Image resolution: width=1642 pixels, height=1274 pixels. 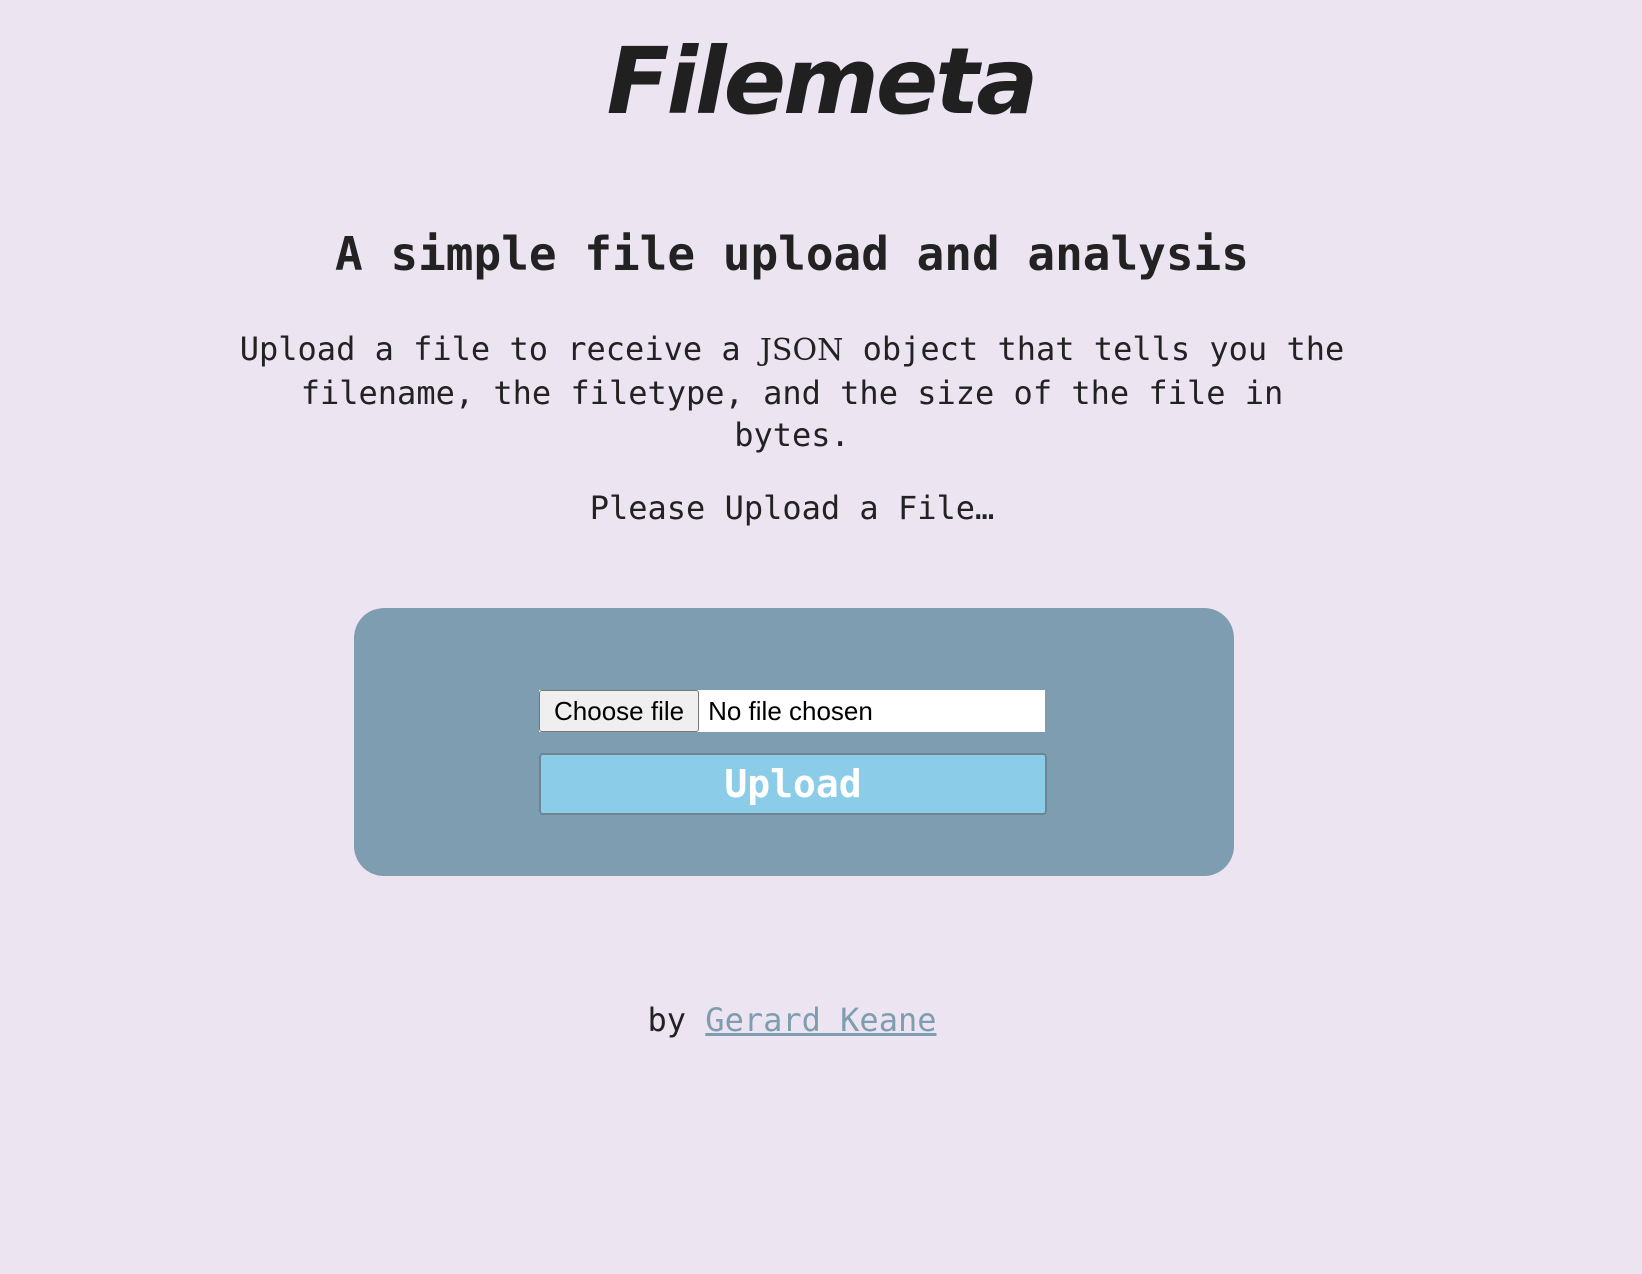 I want to click on logo: Filemeta, so click(x=822, y=81).